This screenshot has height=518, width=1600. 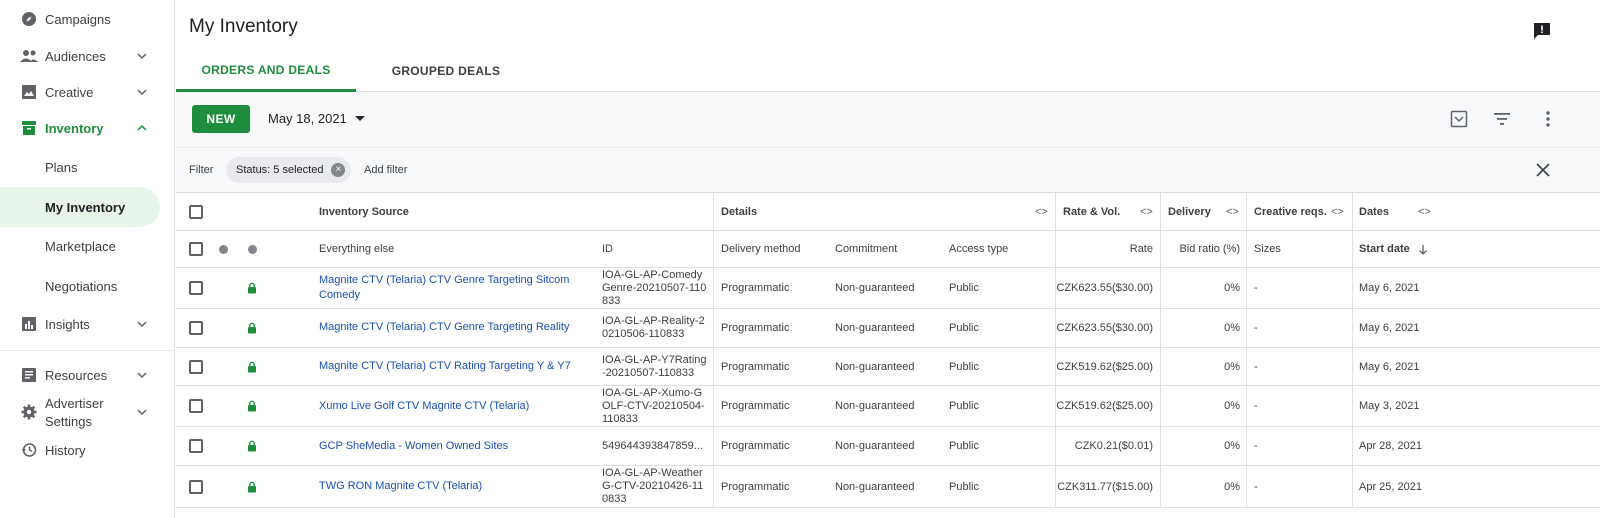 I want to click on col-start-date: Start date, so click(x=1393, y=249).